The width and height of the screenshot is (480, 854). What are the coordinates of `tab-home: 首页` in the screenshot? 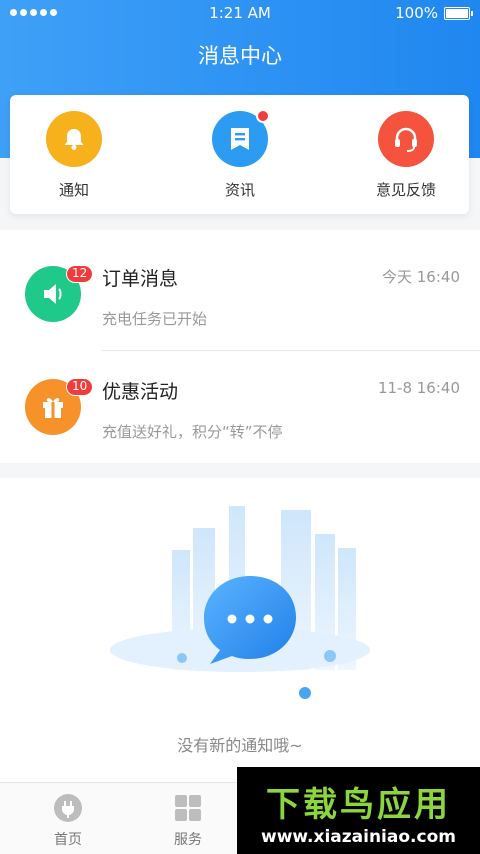 It's located at (68, 821).